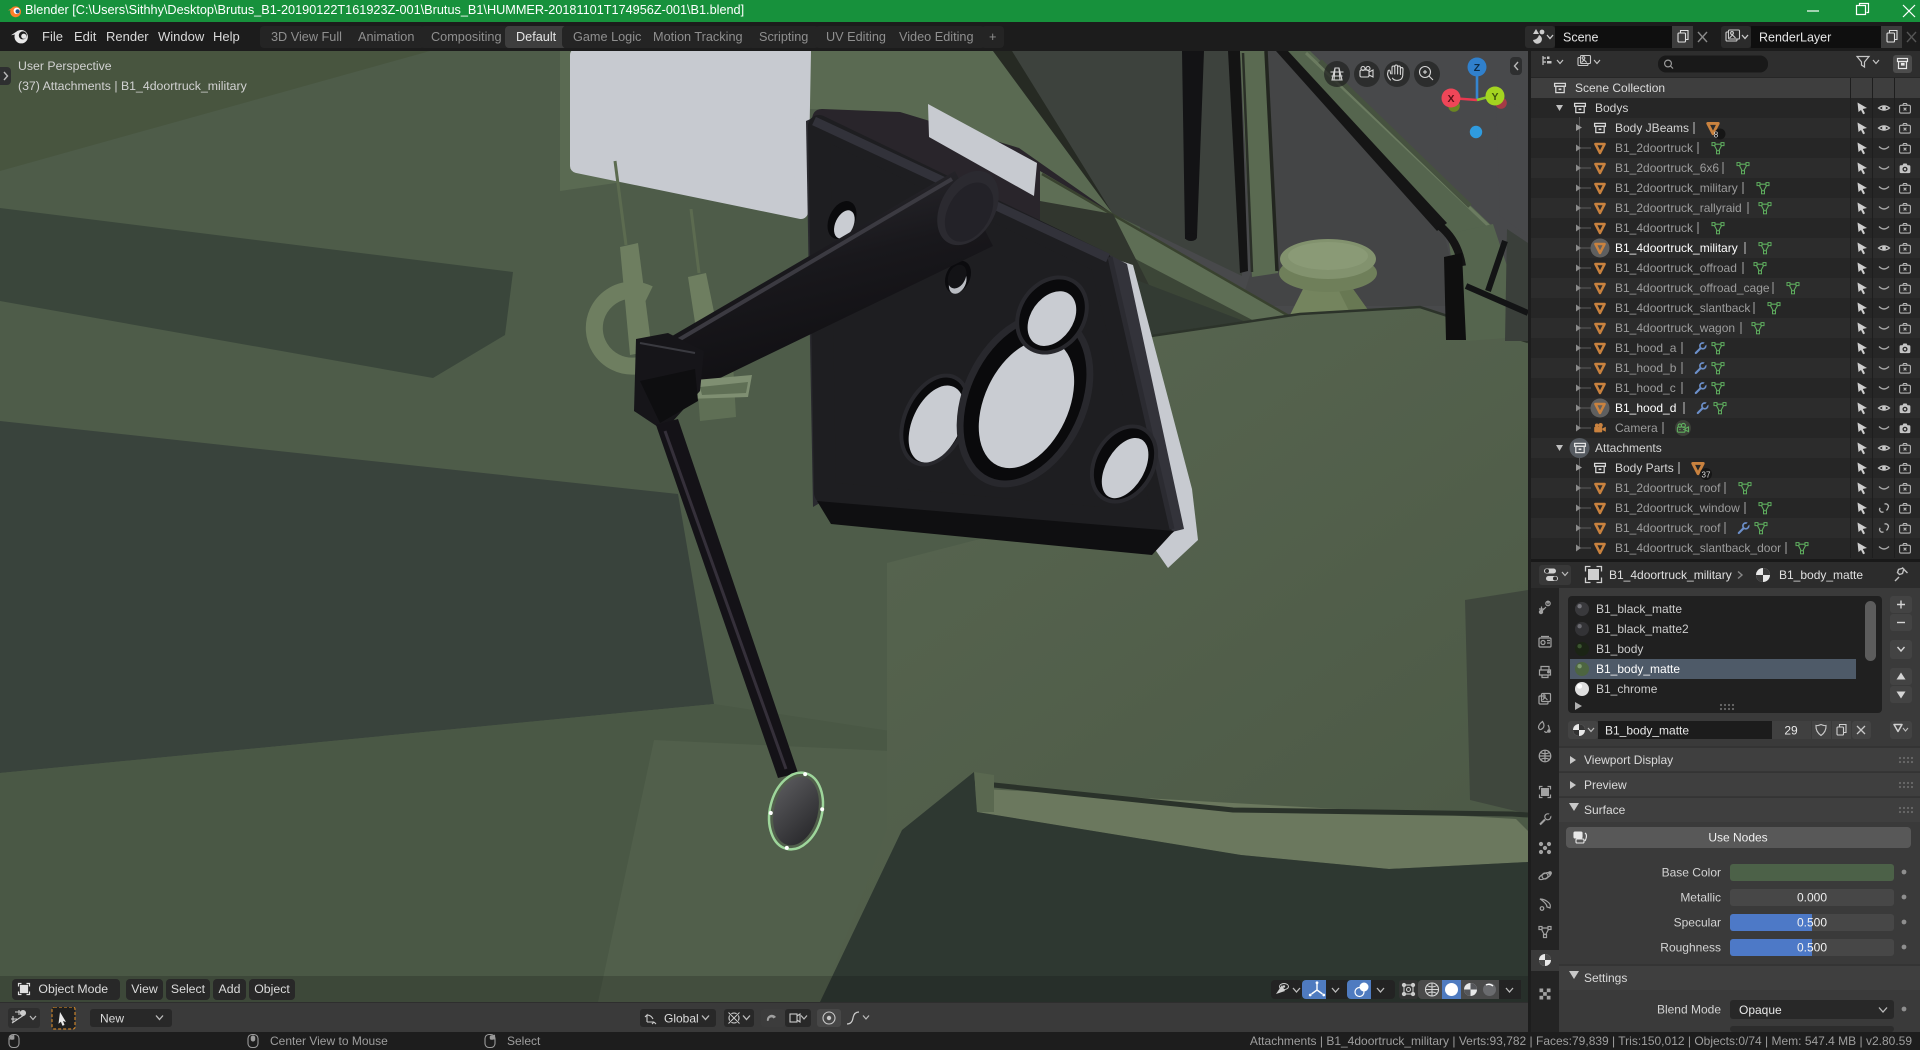  Describe the element at coordinates (1760, 1010) in the screenshot. I see `svg-text: Opaque` at that location.